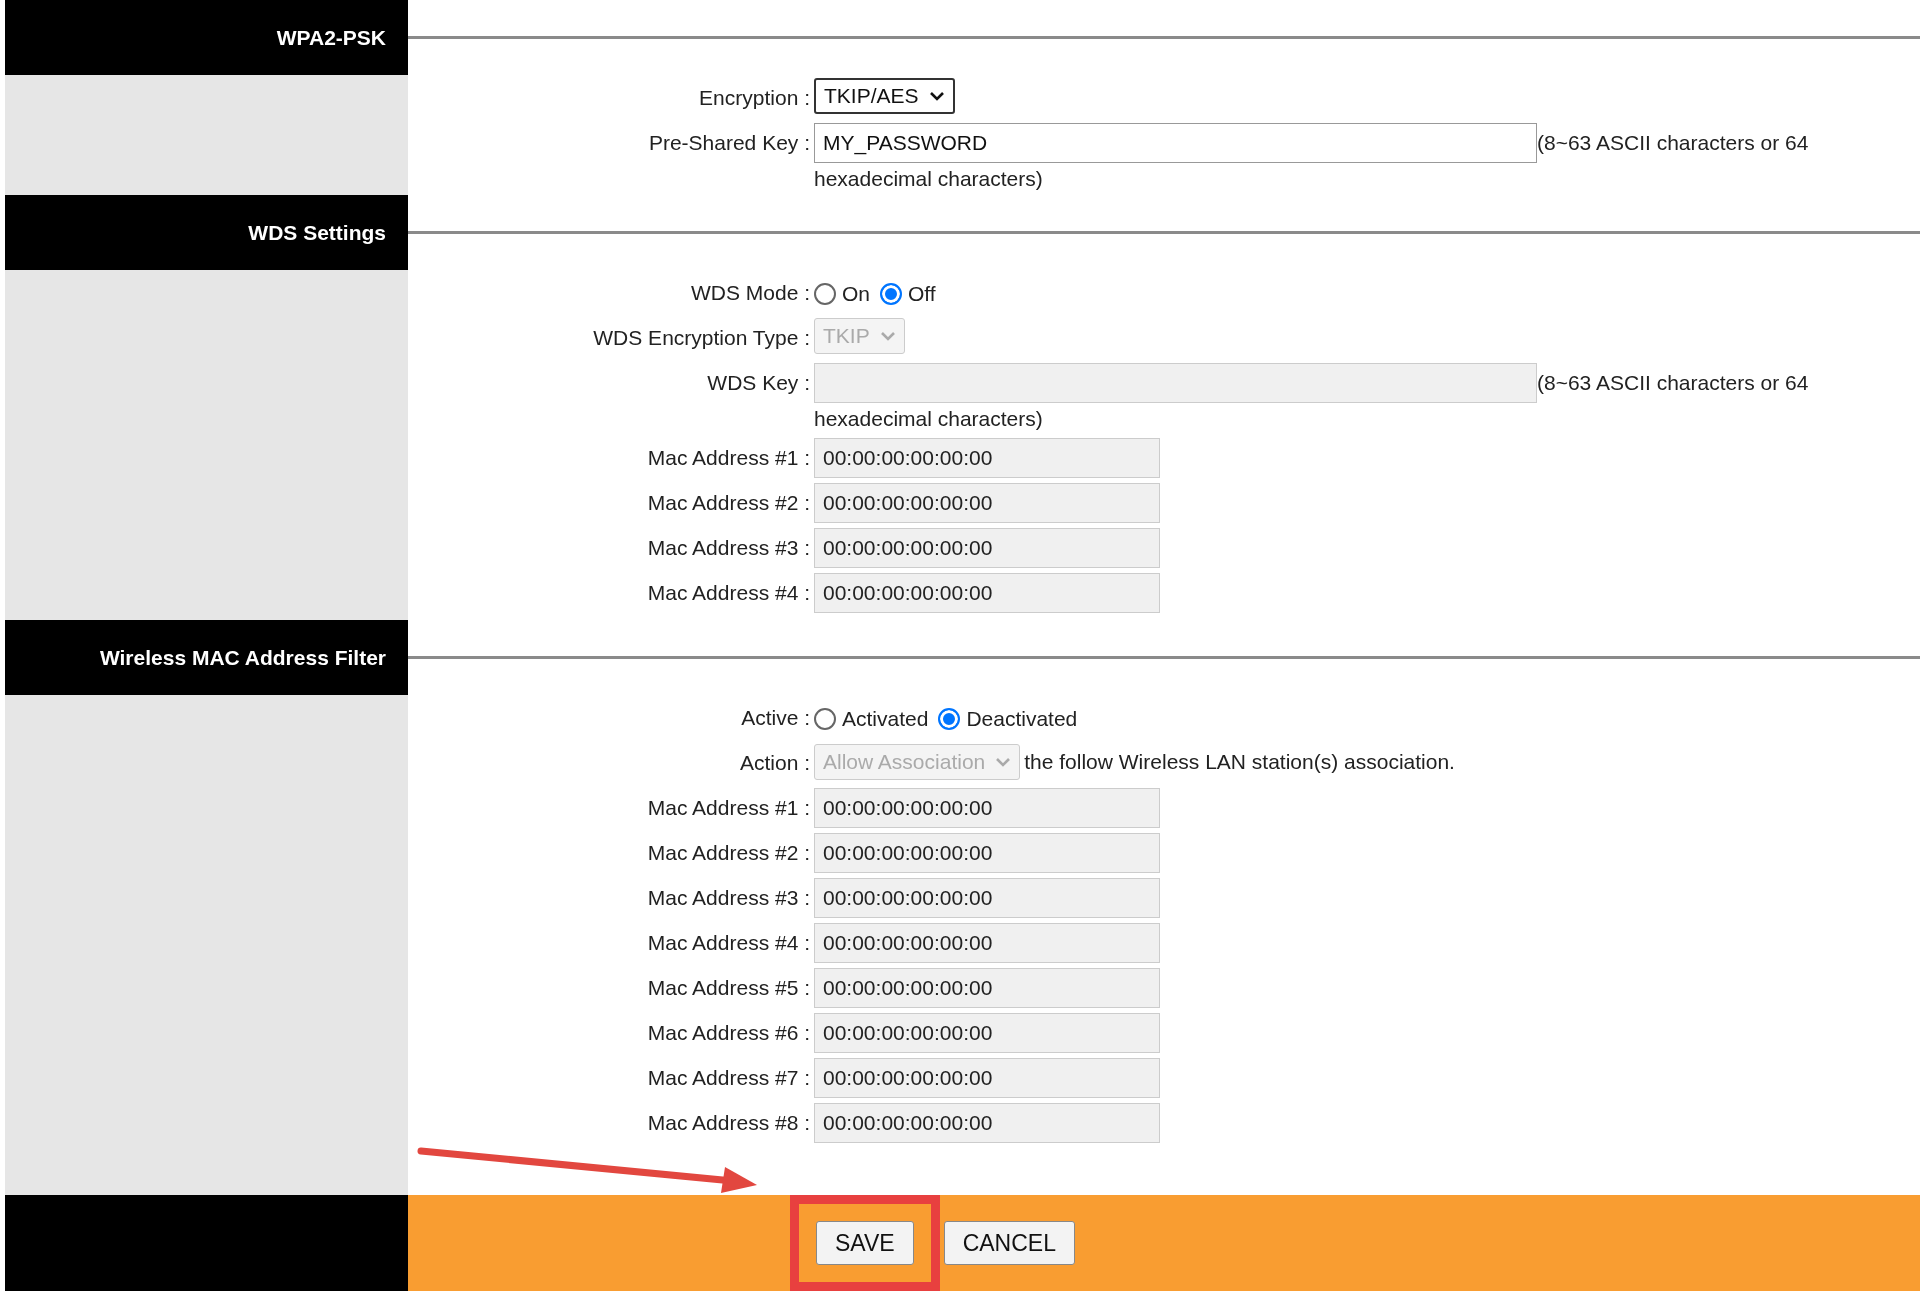  I want to click on field-label: Action :, so click(774, 763).